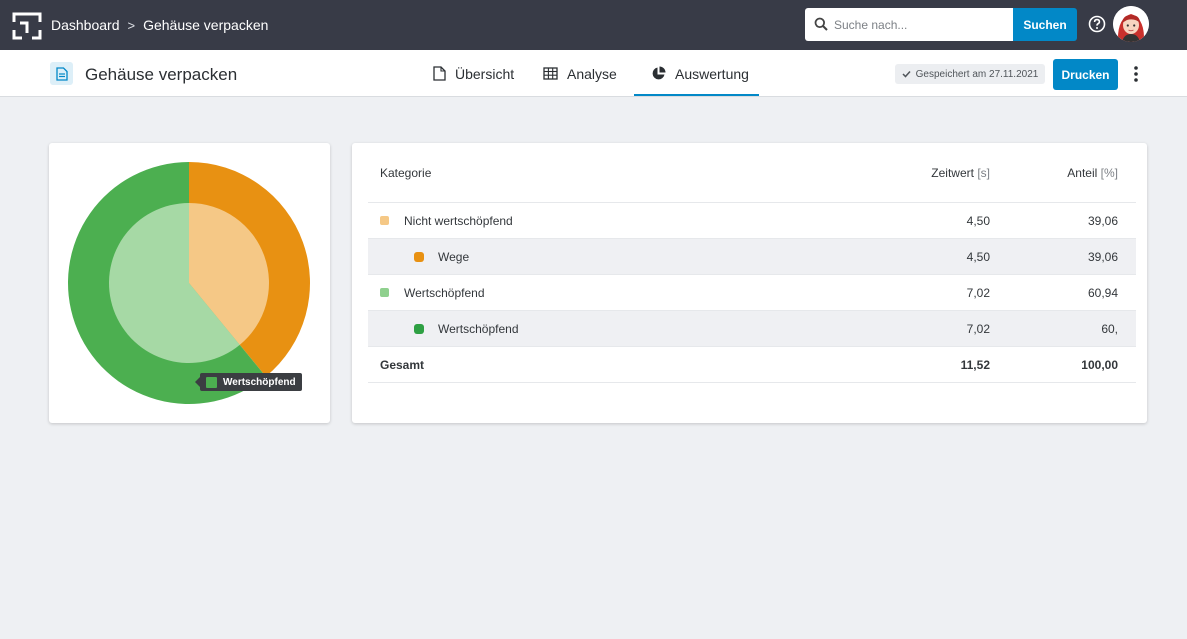  What do you see at coordinates (752, 221) in the screenshot?
I see `table-row: Nicht wertschöpfend 4,50 39,06` at bounding box center [752, 221].